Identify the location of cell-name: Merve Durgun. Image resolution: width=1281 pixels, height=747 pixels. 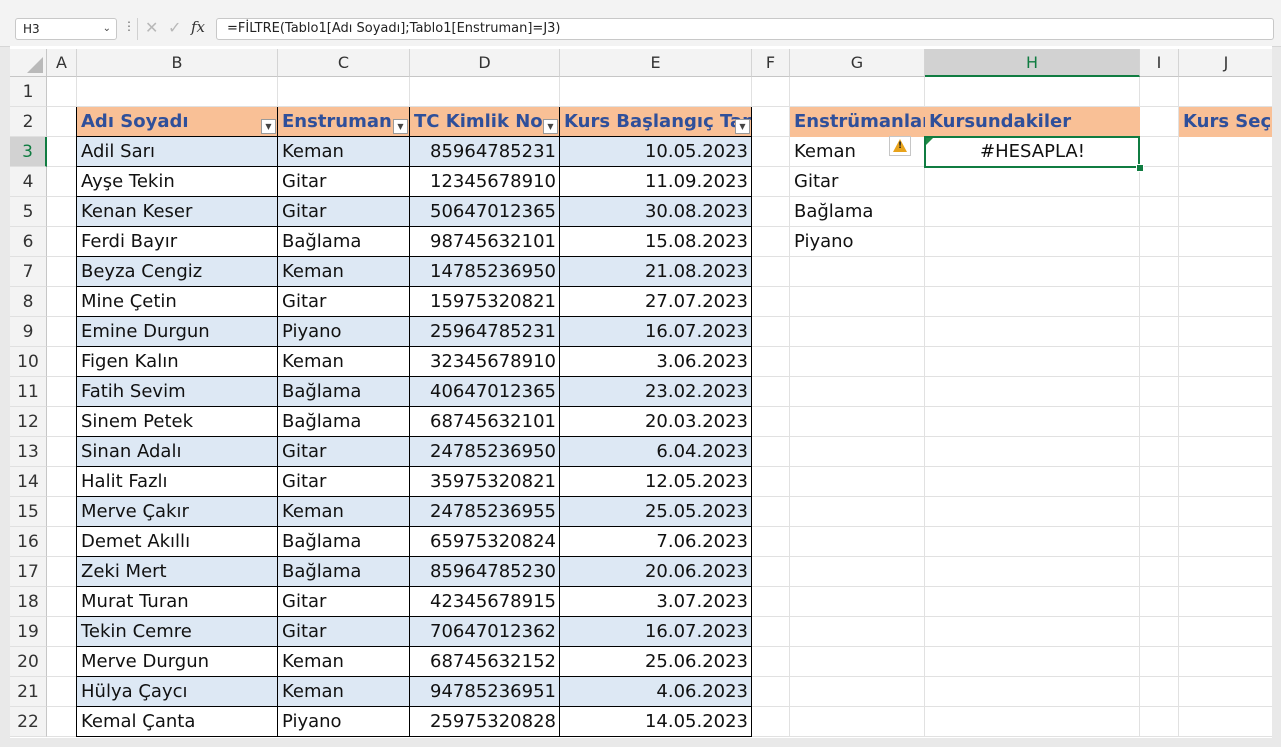
(177, 662).